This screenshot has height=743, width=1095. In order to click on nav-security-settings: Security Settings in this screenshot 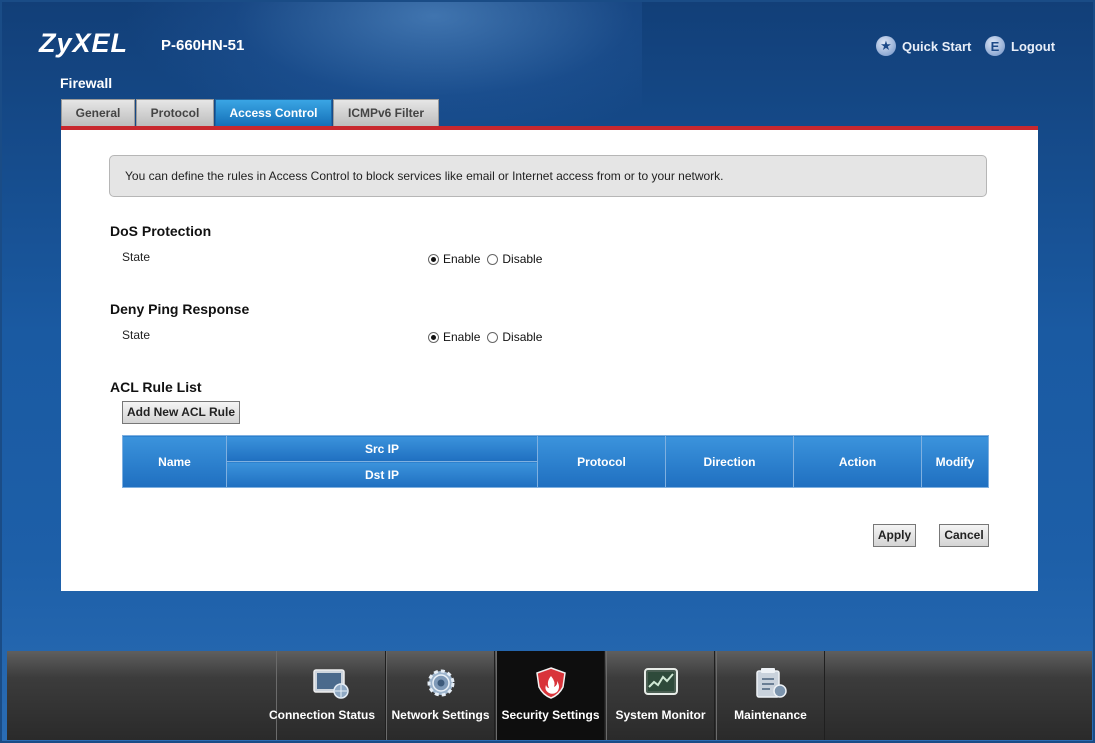, I will do `click(550, 695)`.